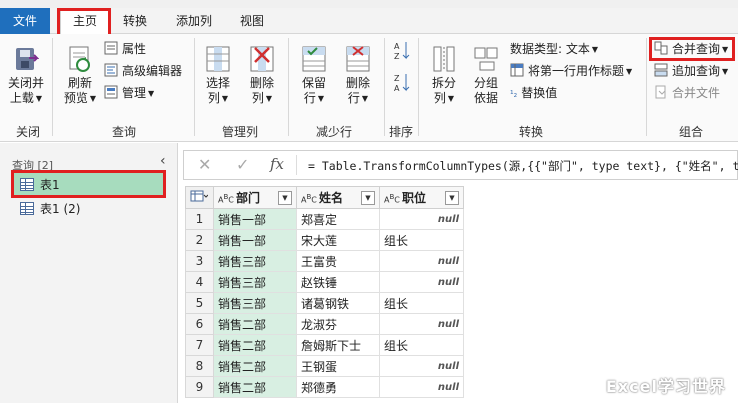 The width and height of the screenshot is (738, 403). Describe the element at coordinates (338, 324) in the screenshot. I see `cell-name: 龙淑芬` at that location.